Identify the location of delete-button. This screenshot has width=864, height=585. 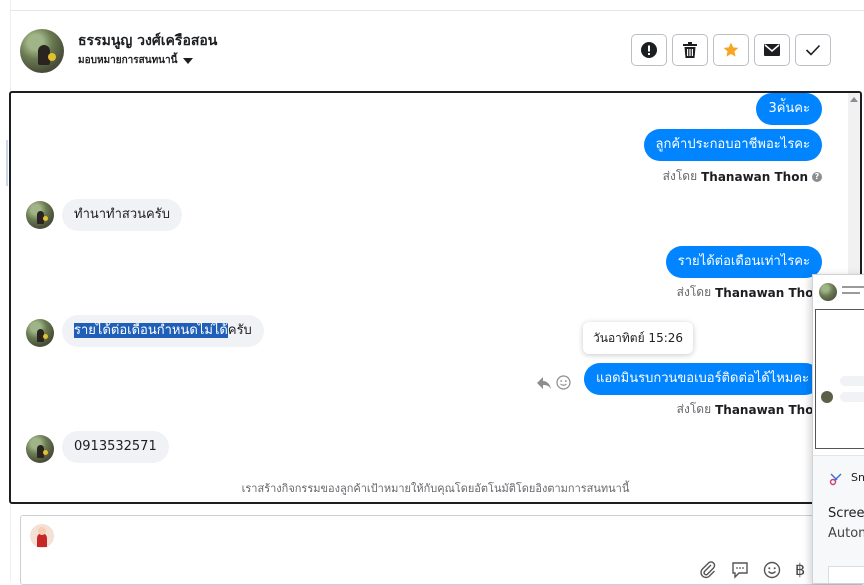
(690, 50).